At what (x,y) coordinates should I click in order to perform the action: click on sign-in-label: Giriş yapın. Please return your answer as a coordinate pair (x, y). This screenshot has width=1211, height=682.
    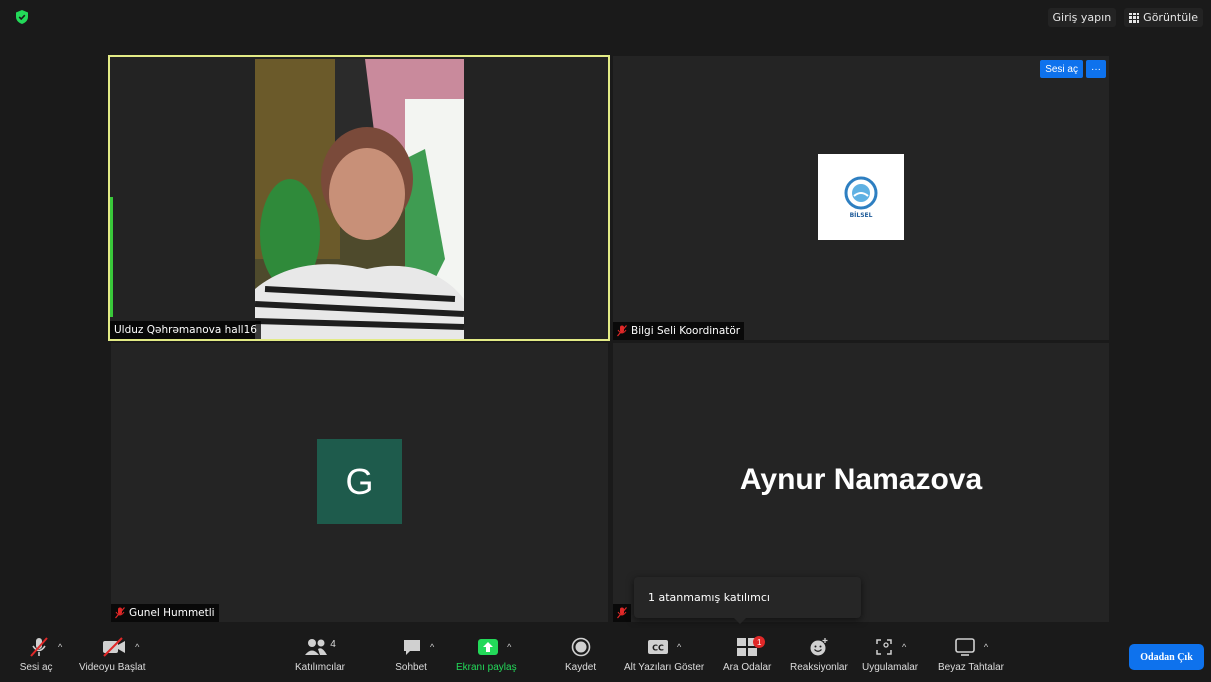
    Looking at the image, I should click on (1082, 17).